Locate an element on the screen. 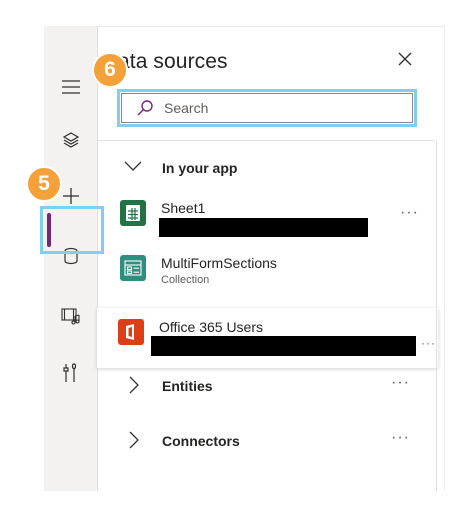  media-icon is located at coordinates (71, 316).